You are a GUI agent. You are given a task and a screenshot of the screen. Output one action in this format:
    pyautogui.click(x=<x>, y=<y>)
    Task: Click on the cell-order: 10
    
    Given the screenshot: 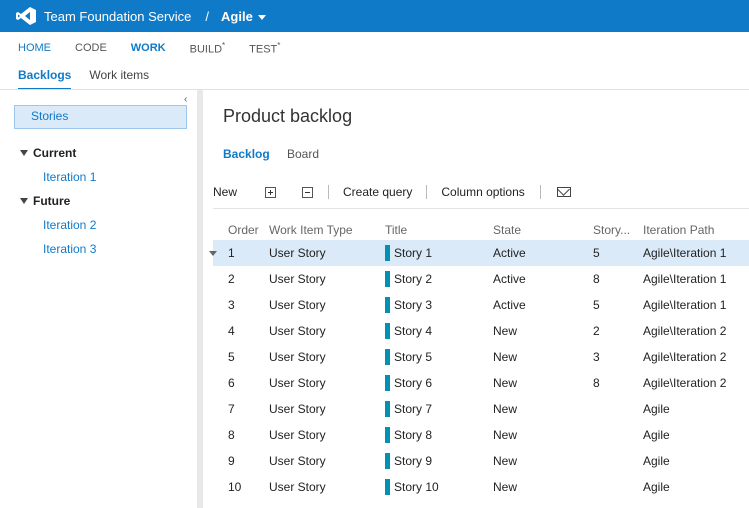 What is the action you would take?
    pyautogui.click(x=247, y=487)
    